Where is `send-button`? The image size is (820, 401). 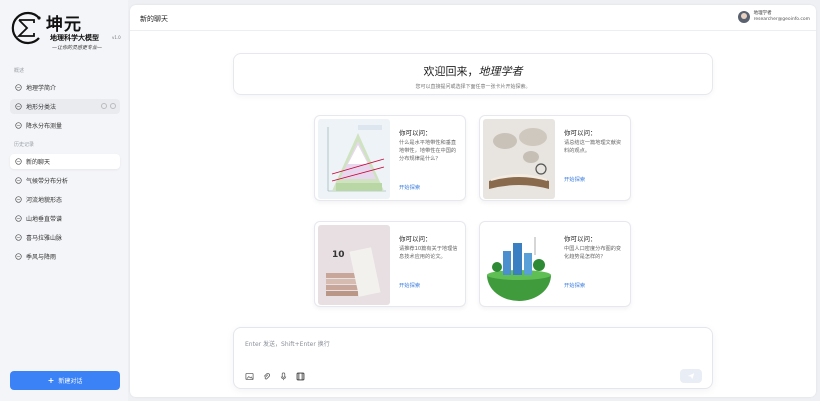 send-button is located at coordinates (691, 376).